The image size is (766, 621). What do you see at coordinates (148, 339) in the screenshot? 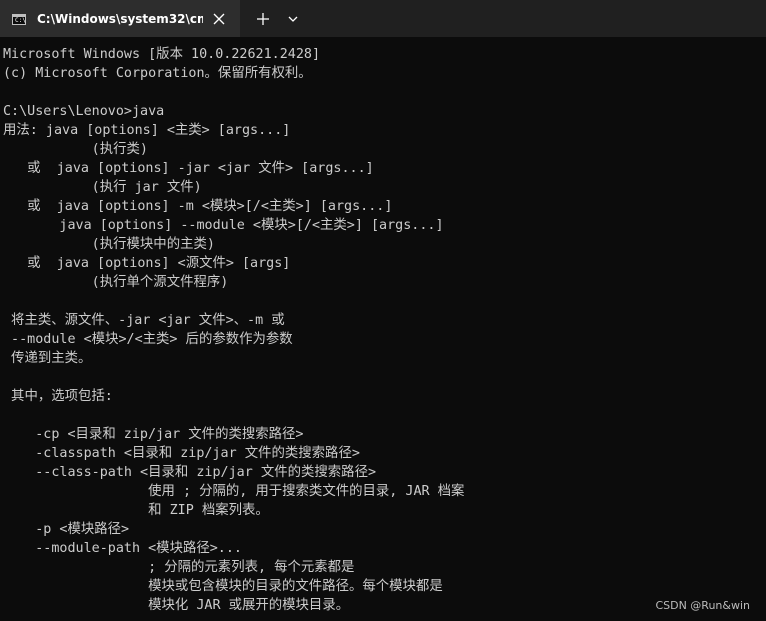
I see `console-line: --module <模块>/<主类> 后的参数作为参数` at bounding box center [148, 339].